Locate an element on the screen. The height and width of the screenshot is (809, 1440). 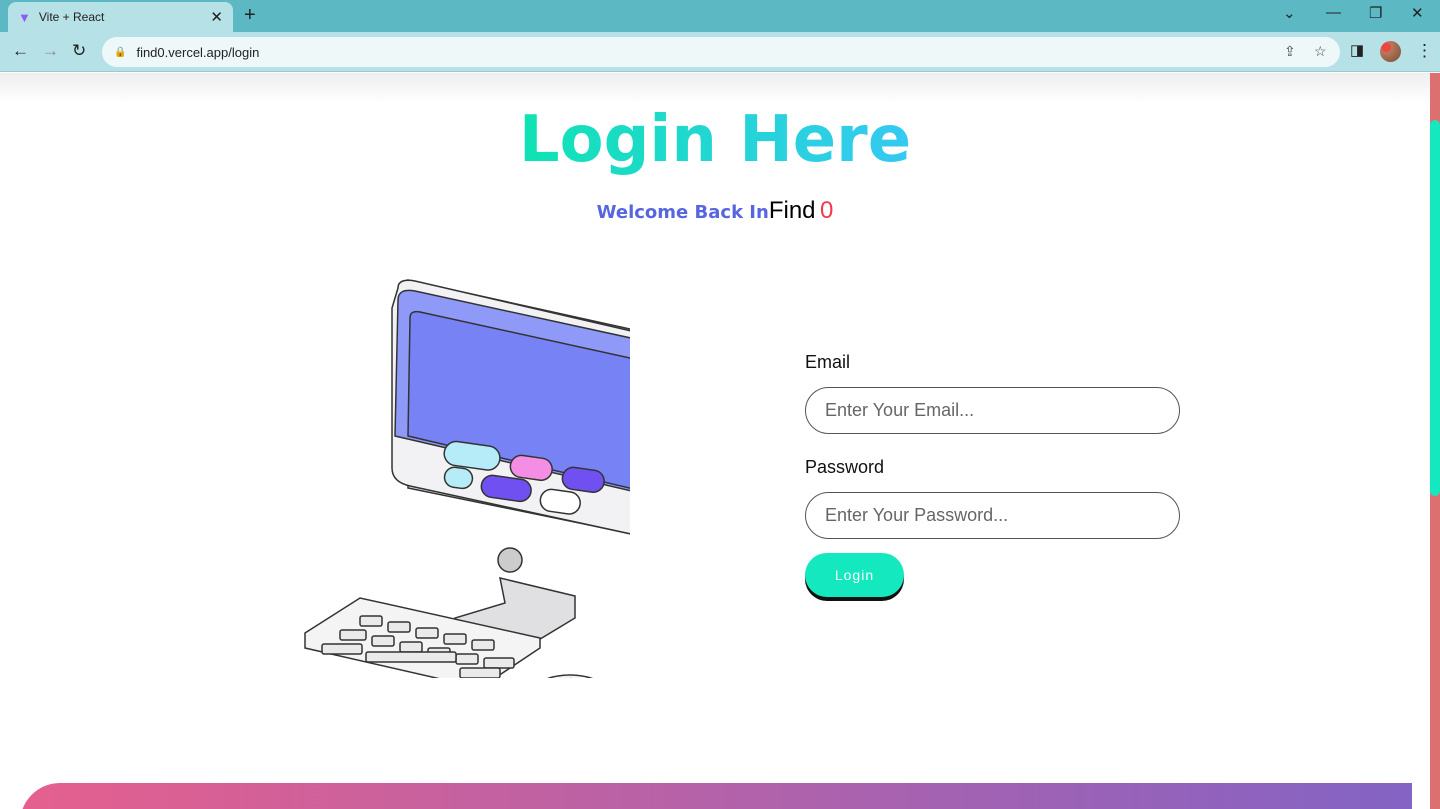
close-tab-icon: ✕ is located at coordinates (216, 17).